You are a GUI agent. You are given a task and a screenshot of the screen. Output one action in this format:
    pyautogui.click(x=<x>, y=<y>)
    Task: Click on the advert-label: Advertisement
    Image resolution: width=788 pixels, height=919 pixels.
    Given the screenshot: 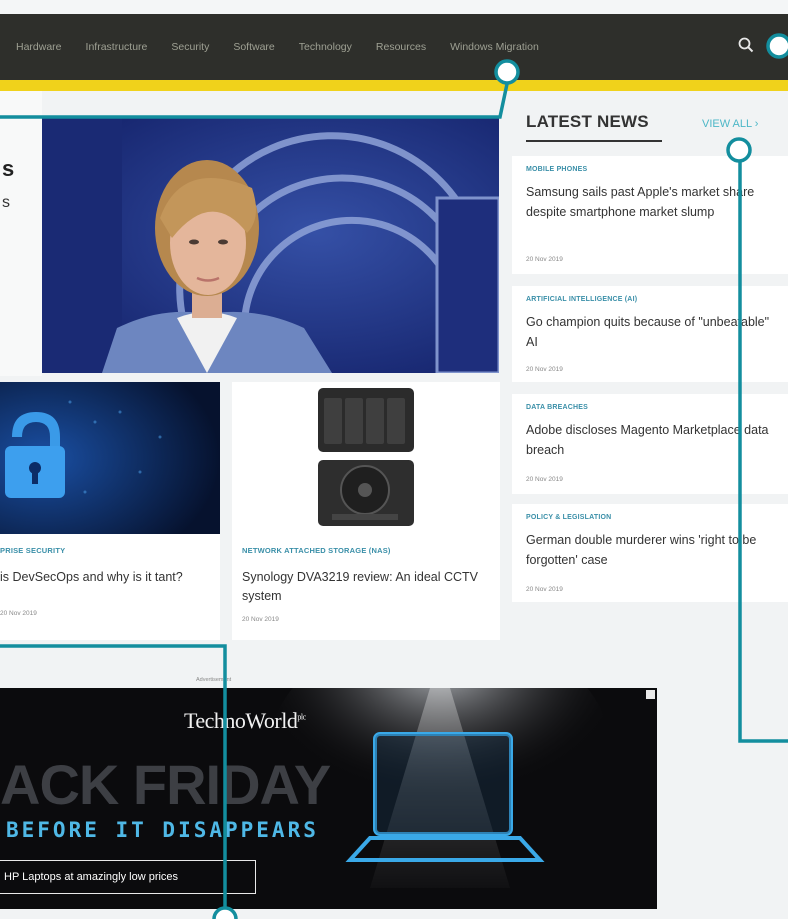 What is the action you would take?
    pyautogui.click(x=214, y=680)
    